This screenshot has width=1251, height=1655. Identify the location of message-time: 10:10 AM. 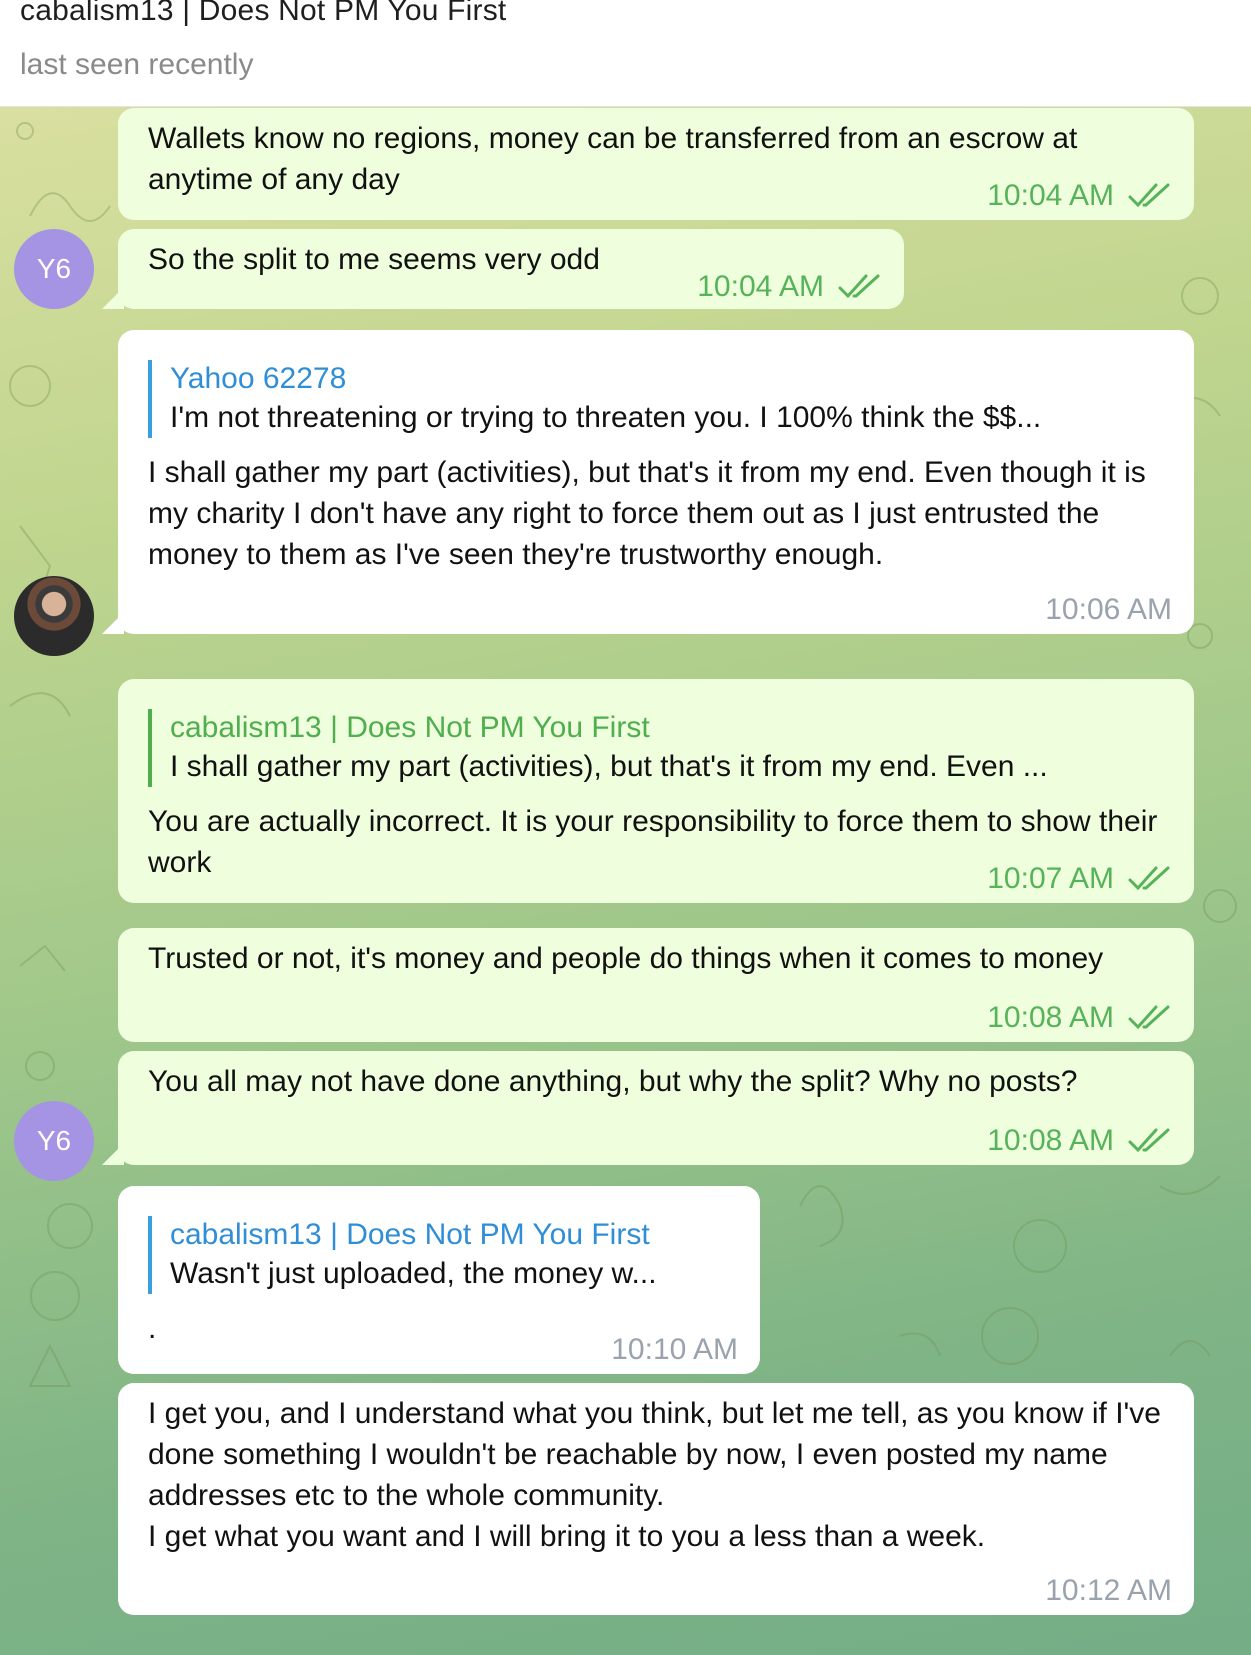
(674, 1349).